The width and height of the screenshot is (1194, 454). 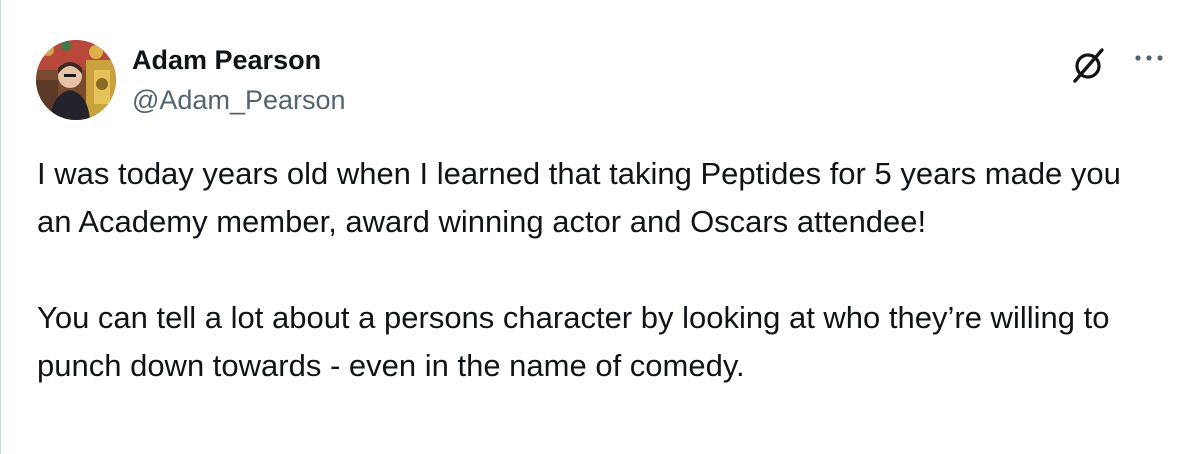 What do you see at coordinates (226, 60) in the screenshot?
I see `author-display-name: Adam Pearson` at bounding box center [226, 60].